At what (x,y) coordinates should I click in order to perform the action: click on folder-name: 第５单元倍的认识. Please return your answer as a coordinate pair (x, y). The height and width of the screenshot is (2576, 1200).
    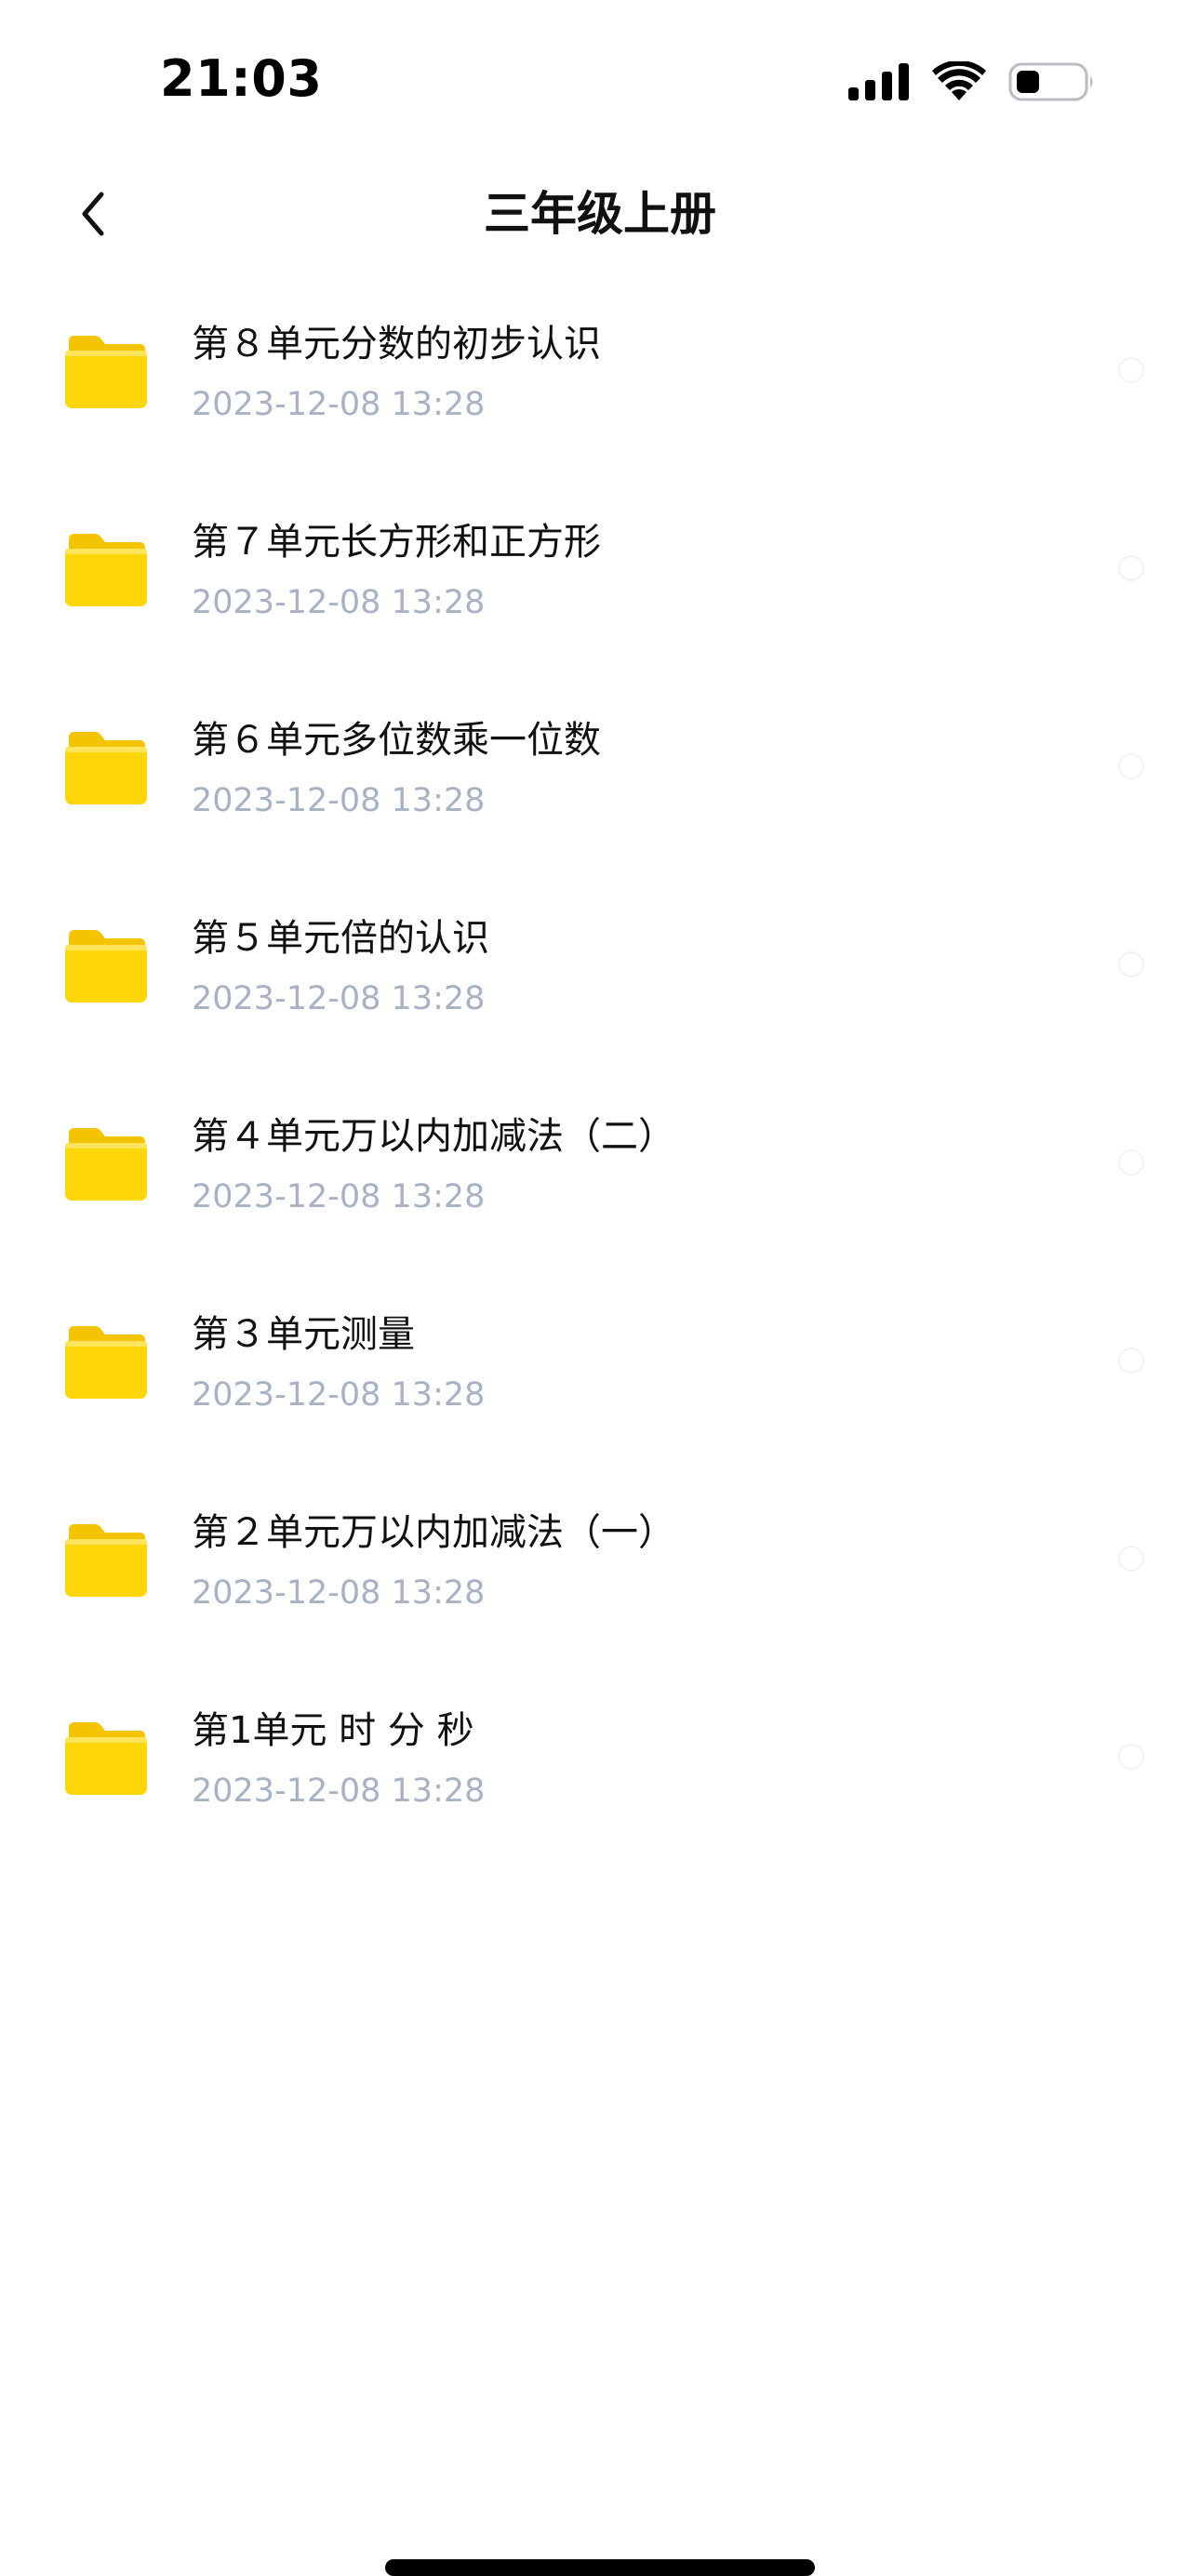
    Looking at the image, I should click on (340, 938).